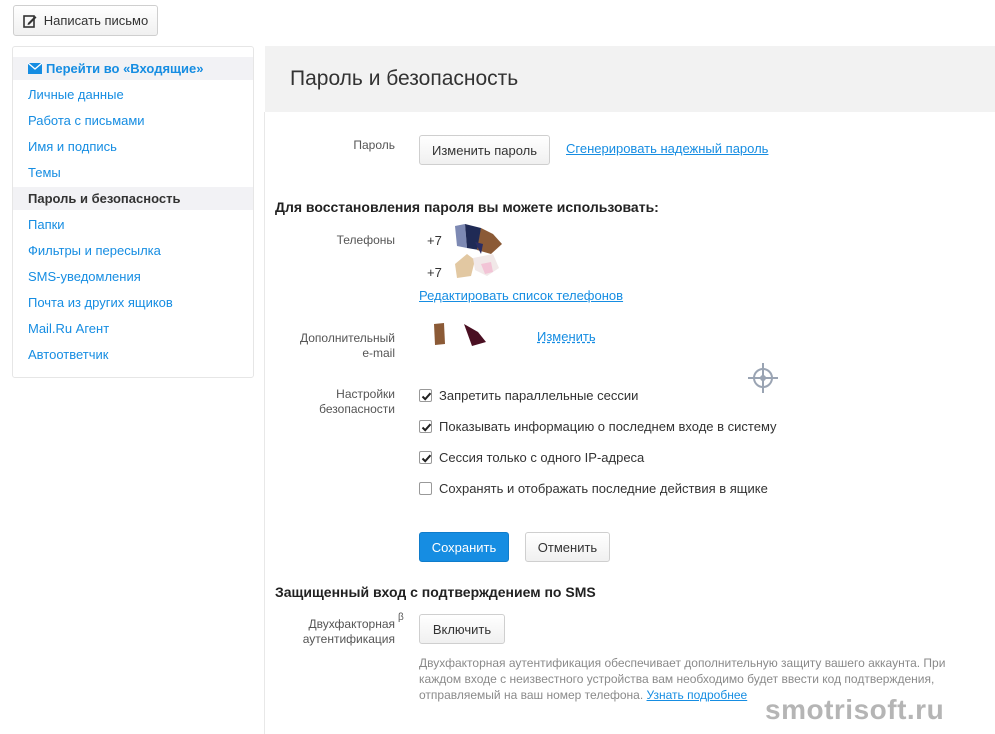  Describe the element at coordinates (133, 276) in the screenshot. I see `sidebar-item-sms: SMS-уведомления` at that location.